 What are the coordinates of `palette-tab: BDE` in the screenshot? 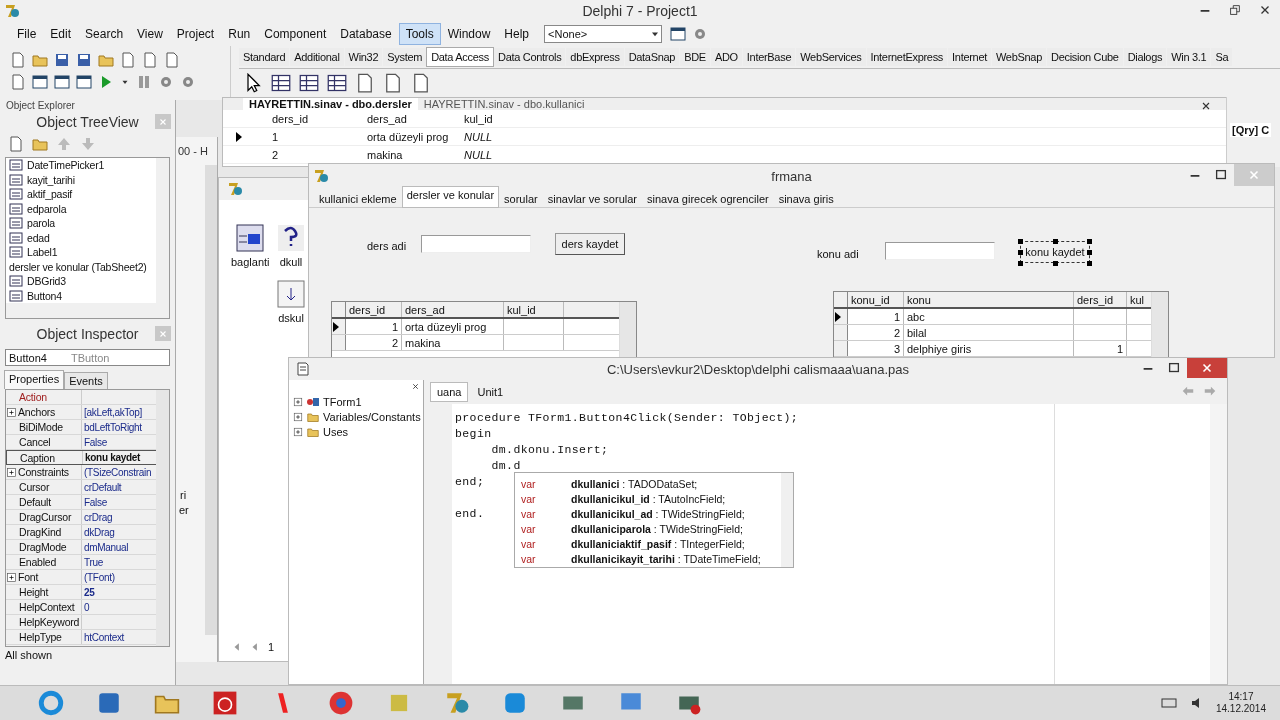 It's located at (695, 57).